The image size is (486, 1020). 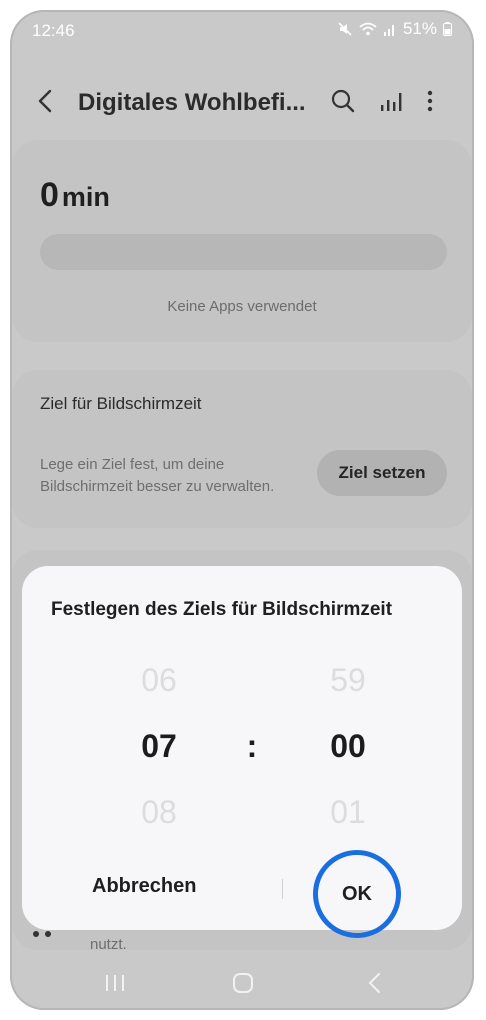 What do you see at coordinates (46, 101) in the screenshot?
I see `back-arrow-icon` at bounding box center [46, 101].